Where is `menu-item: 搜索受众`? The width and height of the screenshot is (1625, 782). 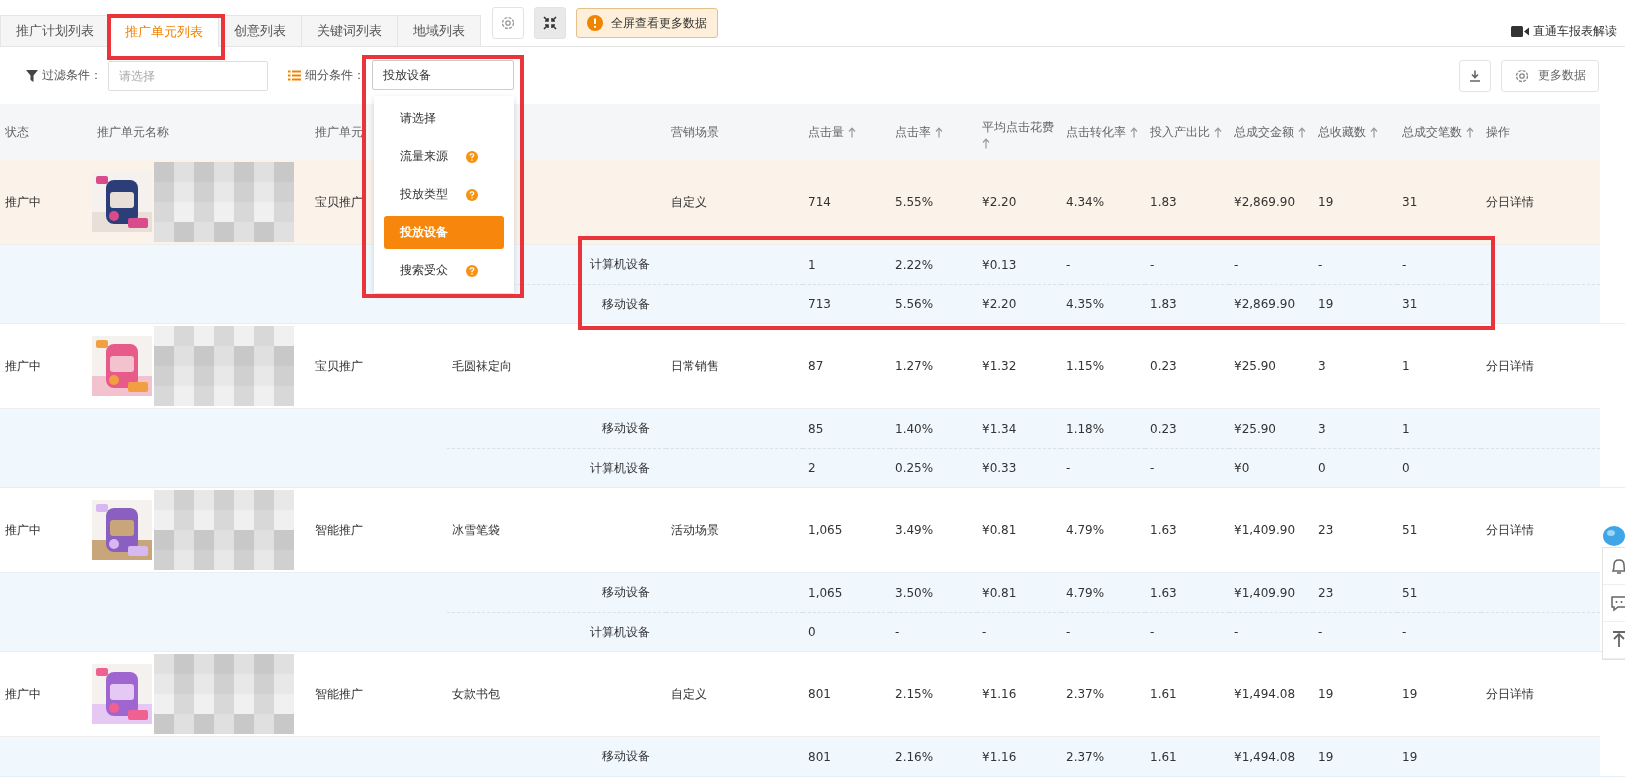 menu-item: 搜索受众 is located at coordinates (444, 270).